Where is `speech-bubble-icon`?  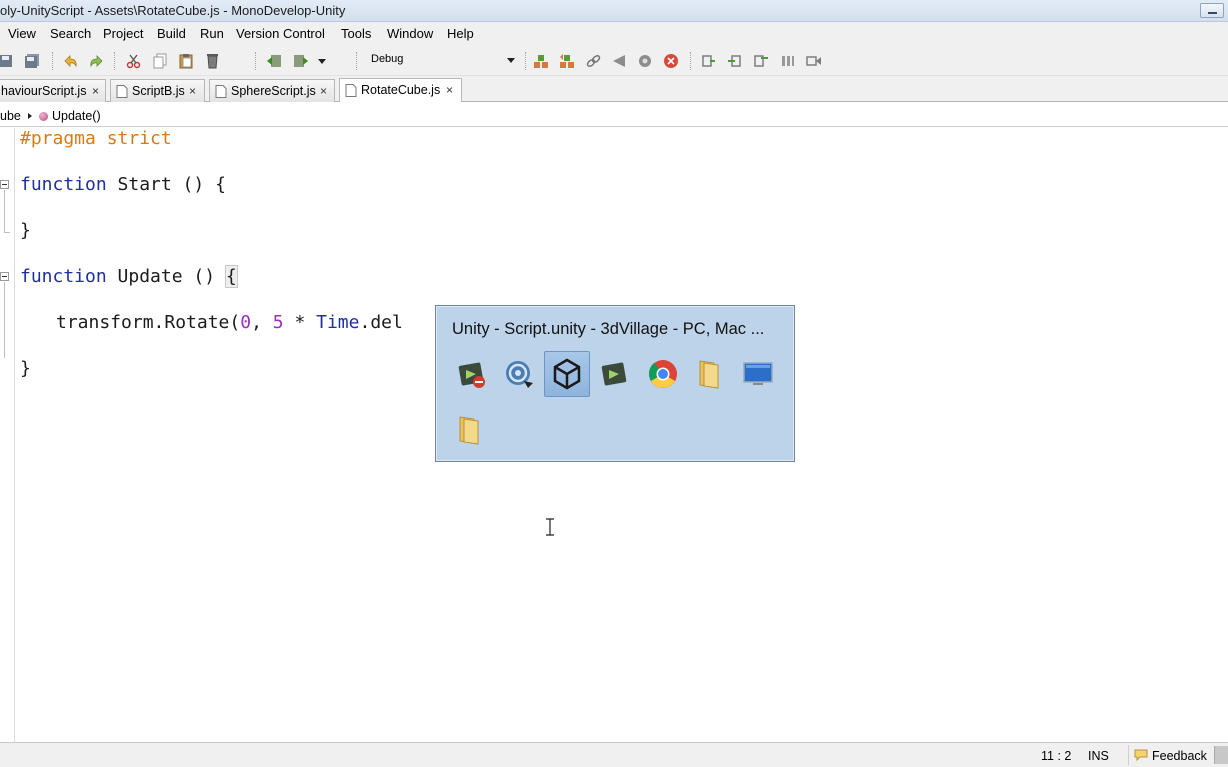 speech-bubble-icon is located at coordinates (1141, 755).